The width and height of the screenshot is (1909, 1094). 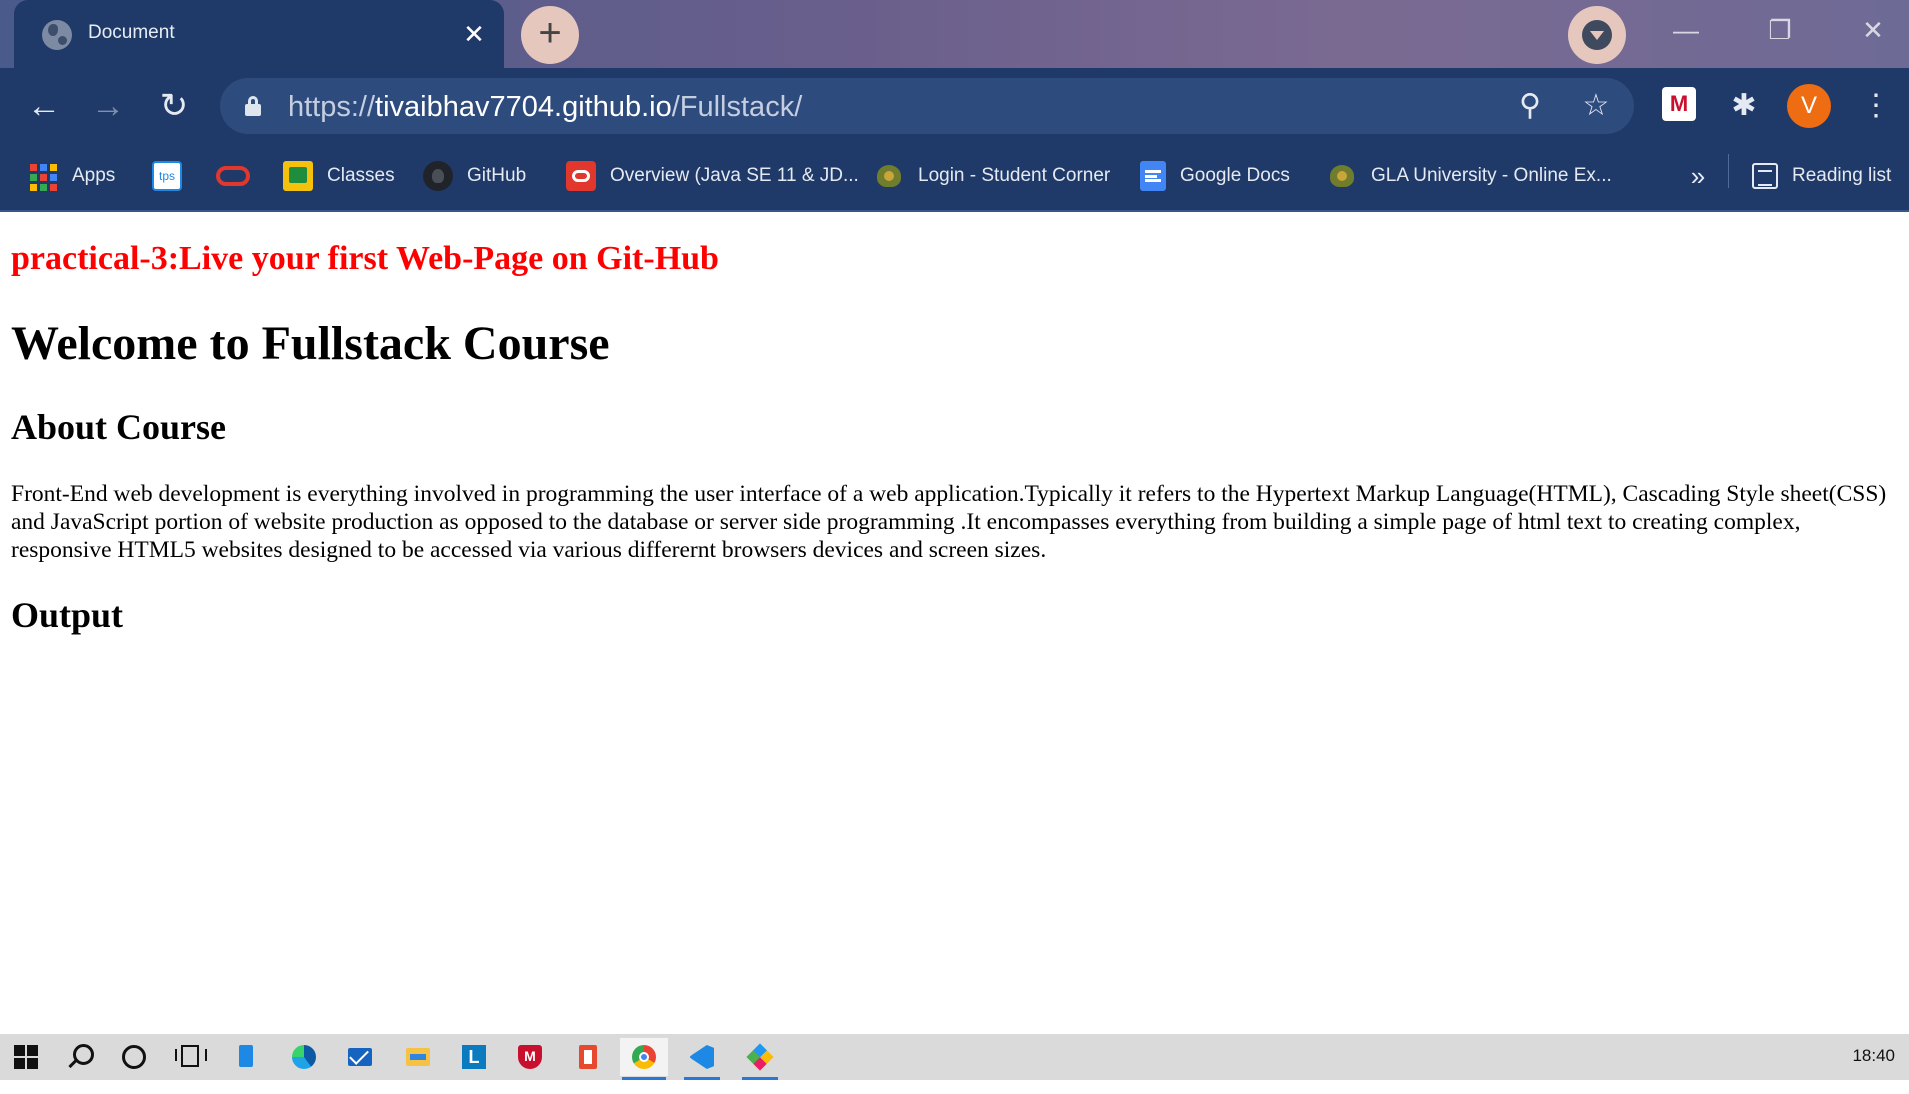 What do you see at coordinates (298, 176) in the screenshot?
I see `google-classroom-icon` at bounding box center [298, 176].